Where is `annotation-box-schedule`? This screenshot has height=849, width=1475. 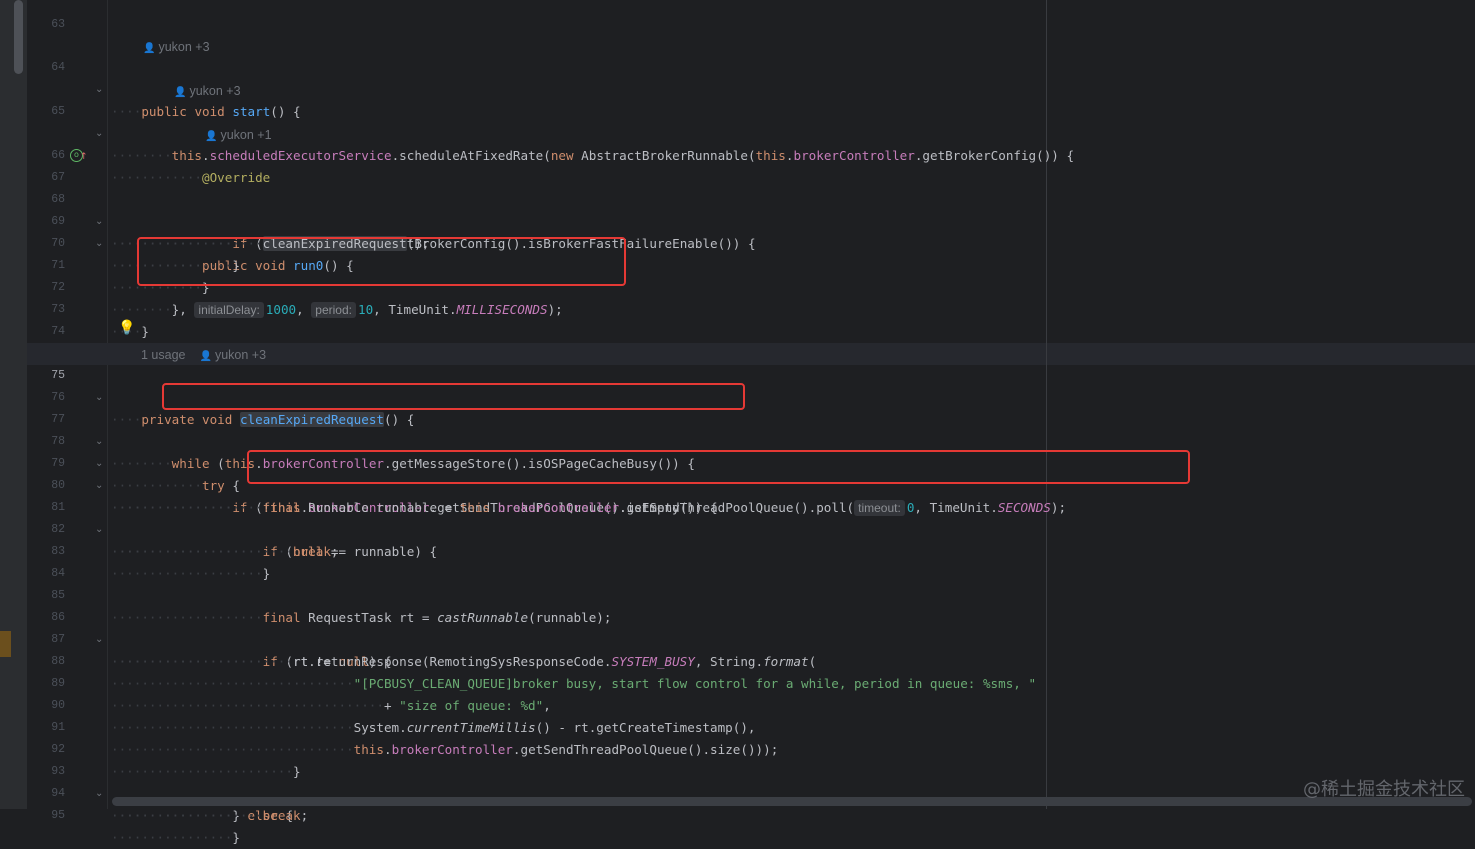 annotation-box-schedule is located at coordinates (381, 261).